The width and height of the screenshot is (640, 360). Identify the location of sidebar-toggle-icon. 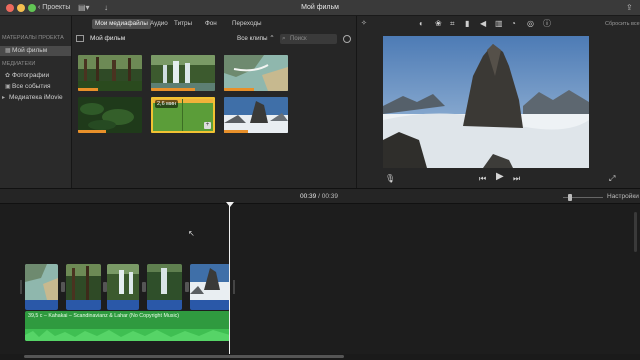
(80, 38).